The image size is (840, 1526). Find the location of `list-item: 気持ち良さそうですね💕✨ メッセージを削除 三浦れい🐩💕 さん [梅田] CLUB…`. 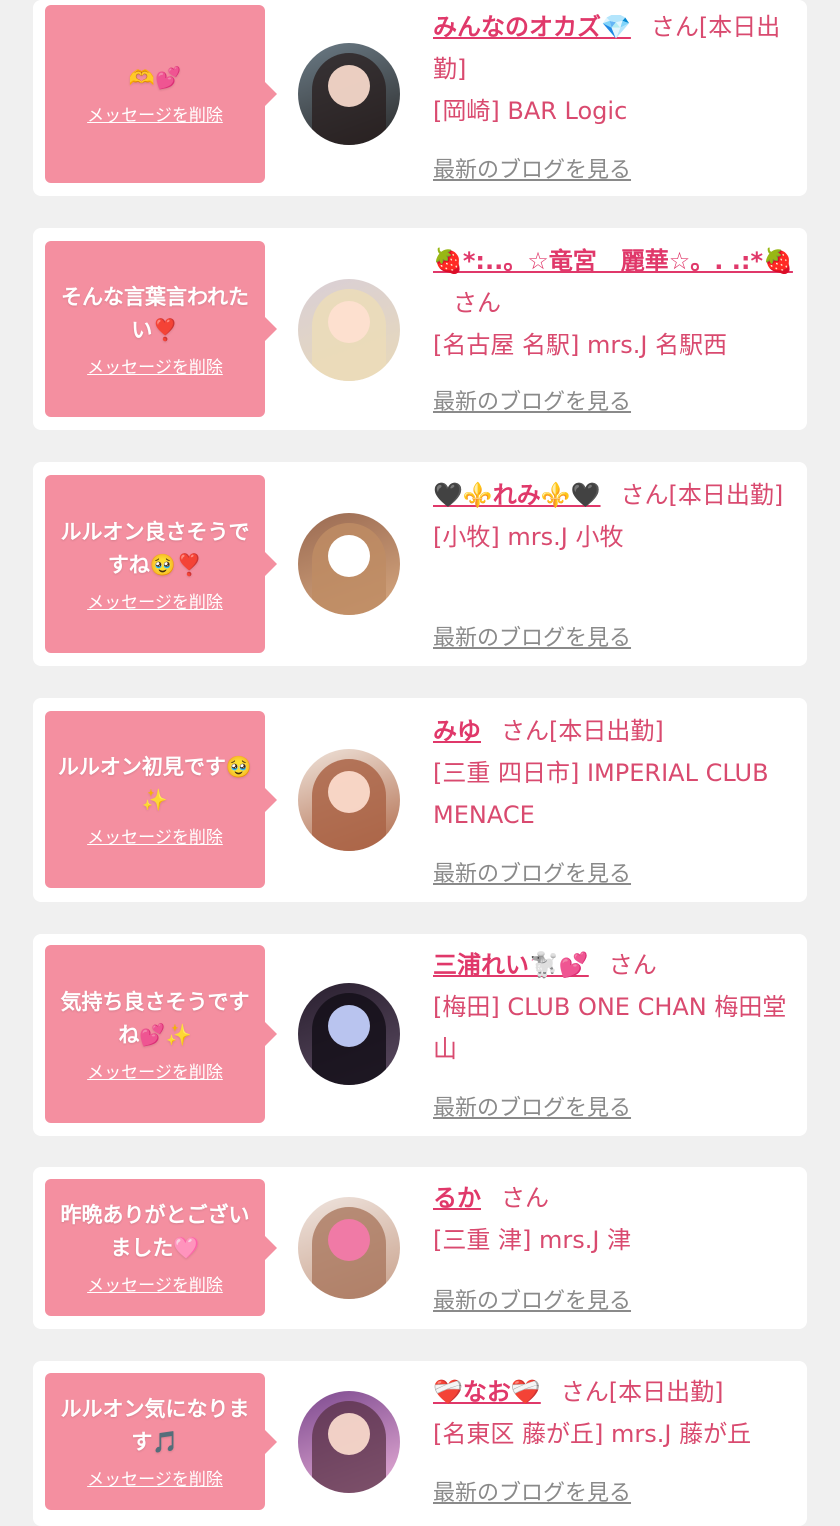

list-item: 気持ち良さそうですね💕✨ メッセージを削除 三浦れい🐩💕 さん [梅田] CLUB… is located at coordinates (420, 1035).